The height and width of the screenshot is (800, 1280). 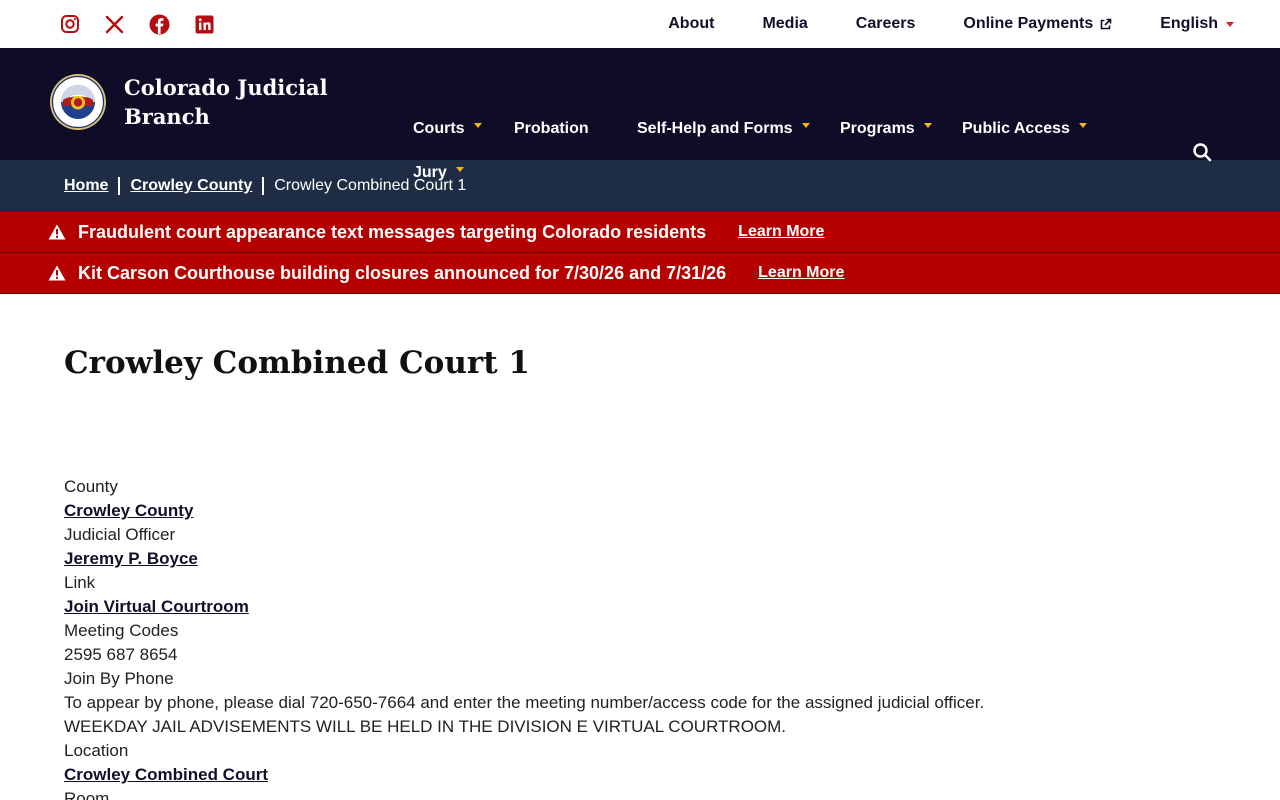 I want to click on meeting-codes-value: 2595 687 8654, so click(x=121, y=654).